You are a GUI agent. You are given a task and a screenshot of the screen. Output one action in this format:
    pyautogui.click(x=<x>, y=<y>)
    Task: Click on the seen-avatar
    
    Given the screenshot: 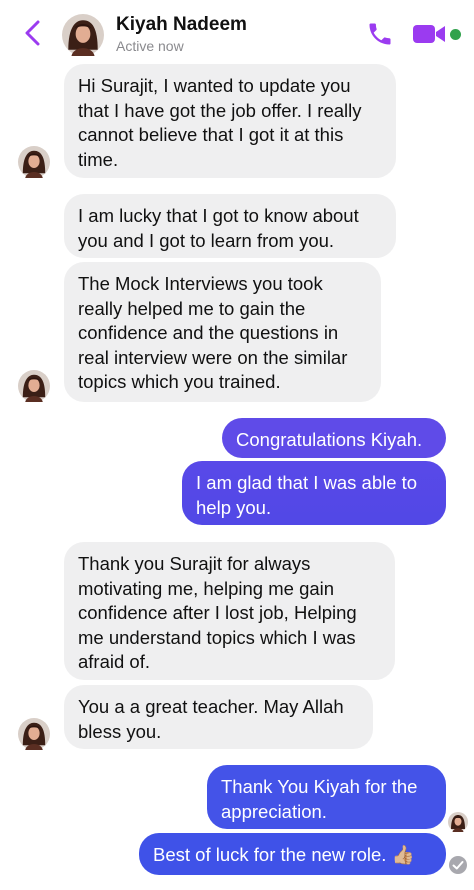 What is the action you would take?
    pyautogui.click(x=458, y=822)
    